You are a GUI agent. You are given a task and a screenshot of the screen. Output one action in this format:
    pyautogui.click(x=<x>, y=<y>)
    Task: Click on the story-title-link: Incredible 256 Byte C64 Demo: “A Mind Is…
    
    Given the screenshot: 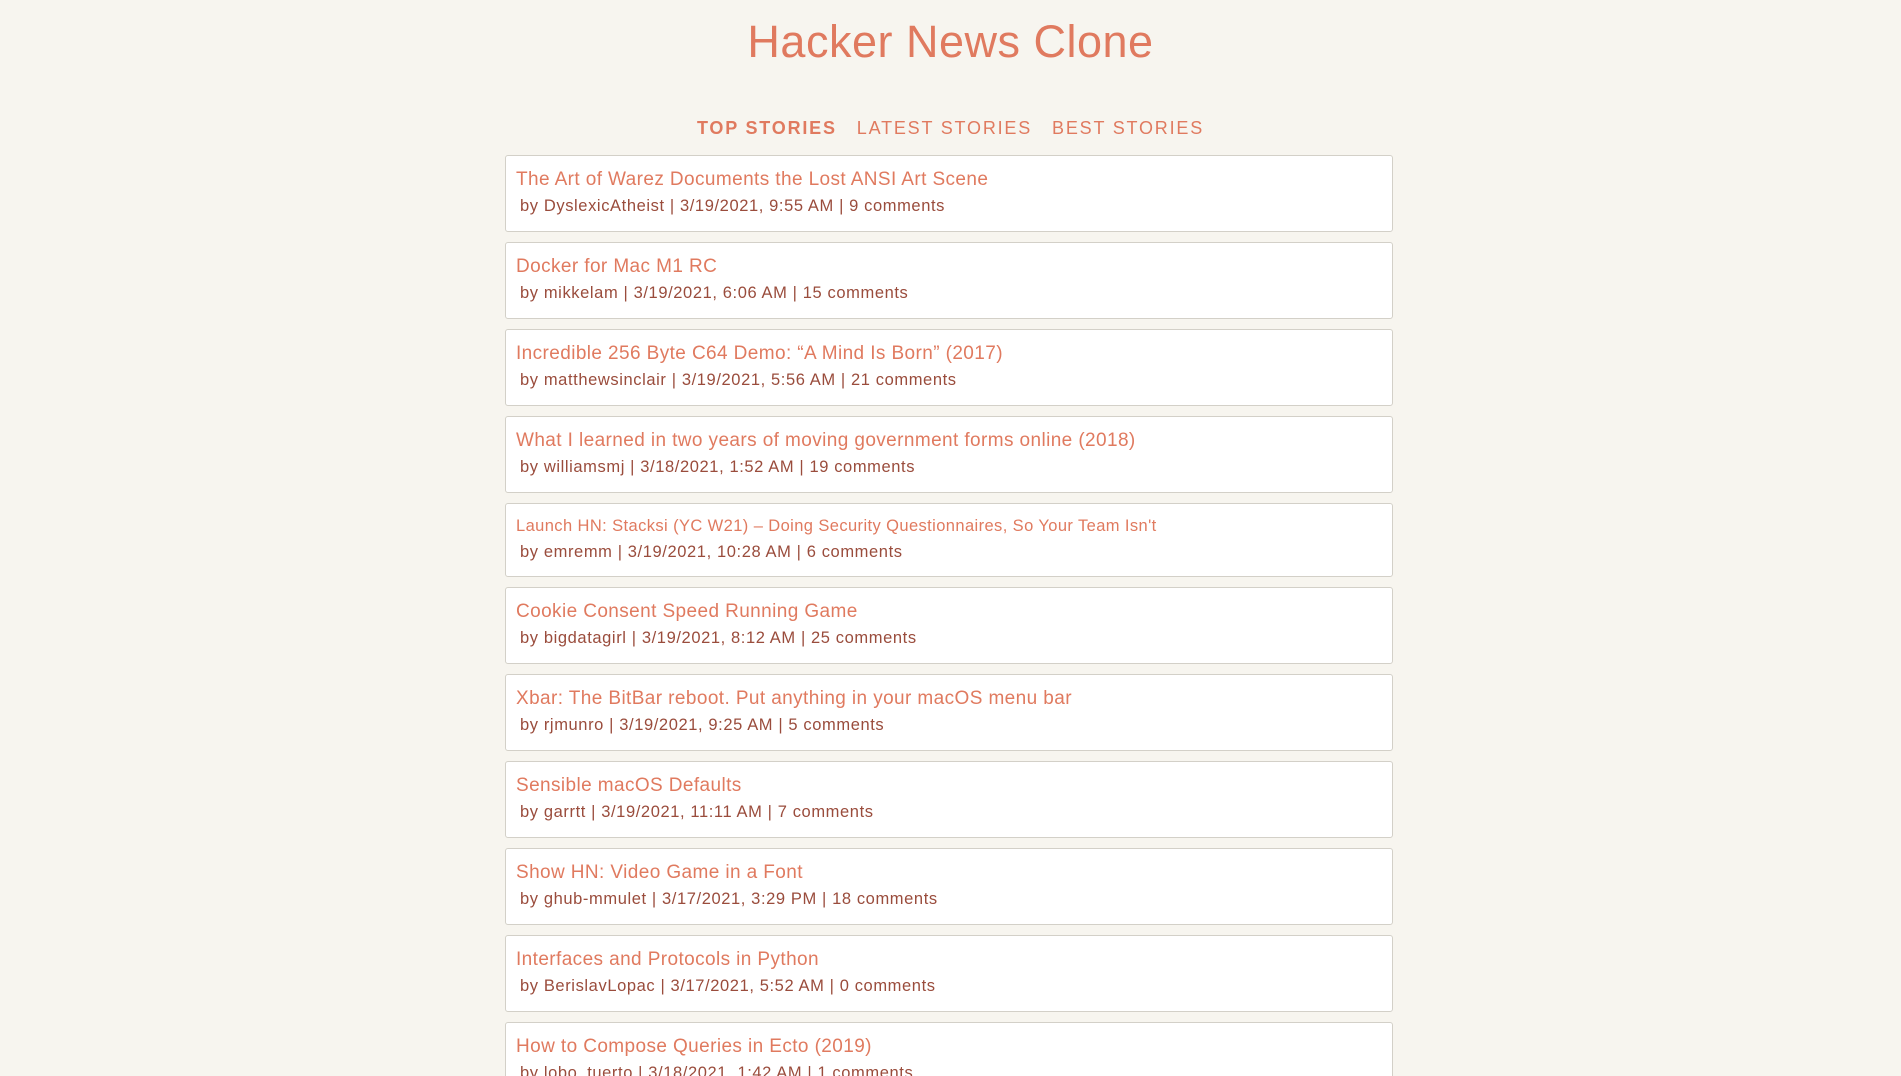 What is the action you would take?
    pyautogui.click(x=949, y=354)
    